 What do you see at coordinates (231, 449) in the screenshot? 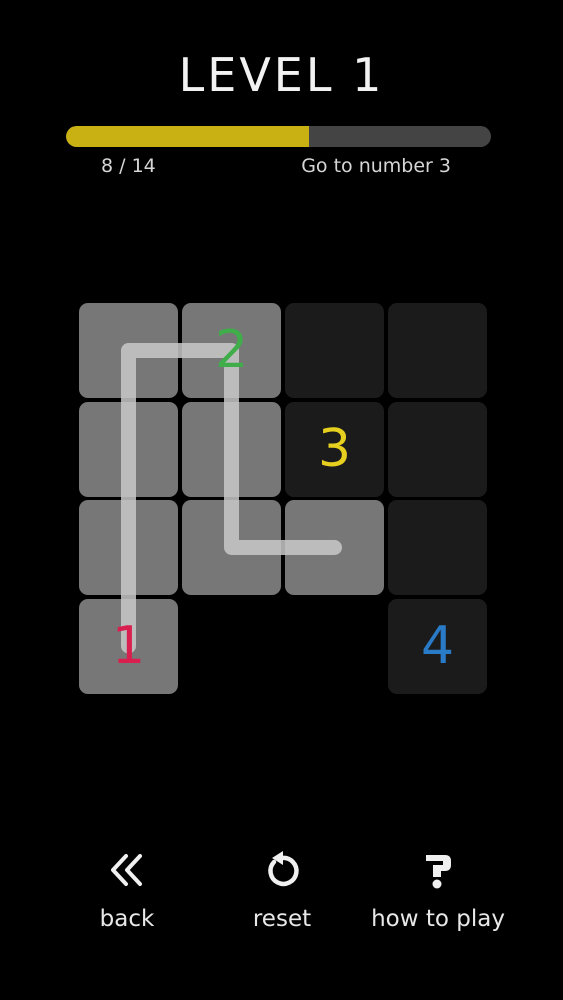
I see `board-cell-r1-c1` at bounding box center [231, 449].